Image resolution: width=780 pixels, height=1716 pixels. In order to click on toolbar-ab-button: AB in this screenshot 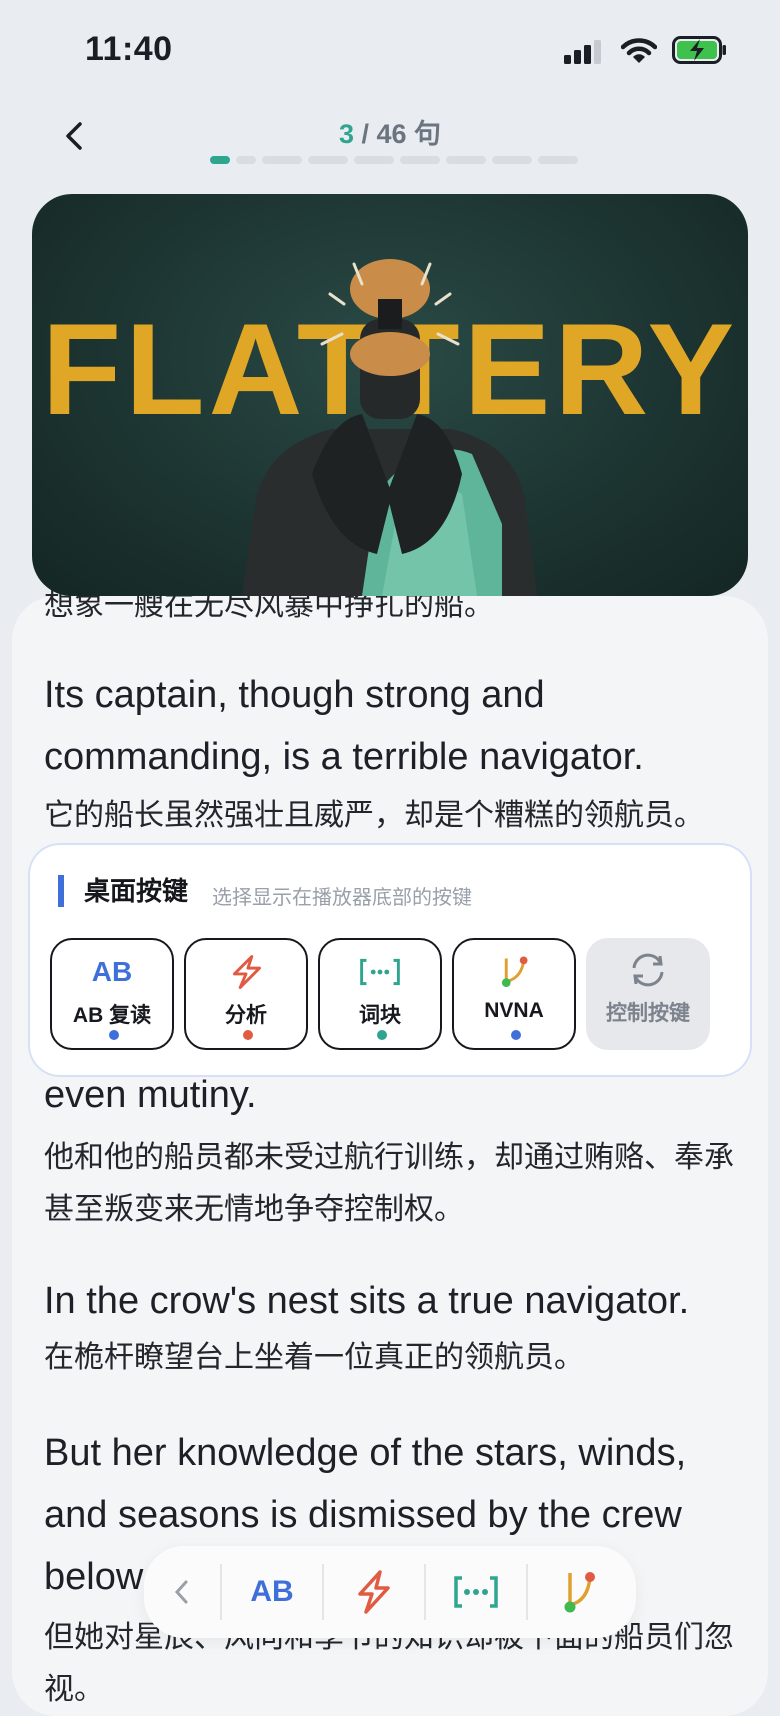, I will do `click(272, 1592)`.